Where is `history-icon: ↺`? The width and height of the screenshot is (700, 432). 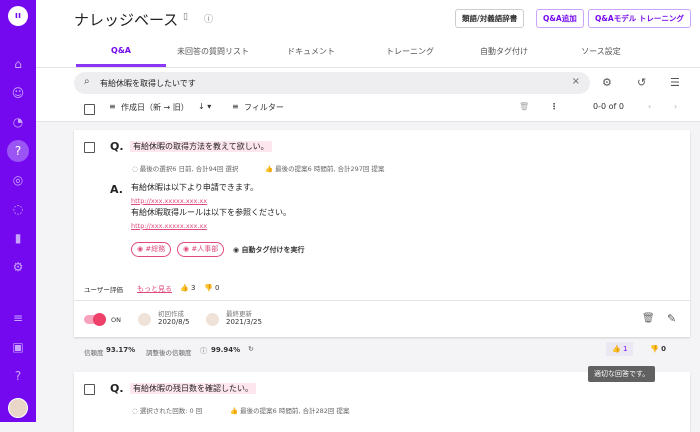
history-icon: ↺ is located at coordinates (641, 82).